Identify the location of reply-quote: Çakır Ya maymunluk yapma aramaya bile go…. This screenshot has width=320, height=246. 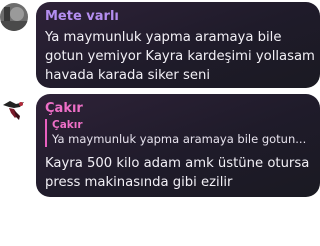
(175, 133).